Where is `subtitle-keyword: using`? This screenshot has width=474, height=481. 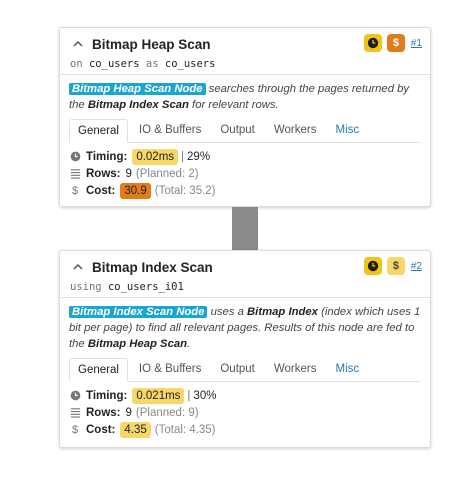
subtitle-keyword: using is located at coordinates (86, 287).